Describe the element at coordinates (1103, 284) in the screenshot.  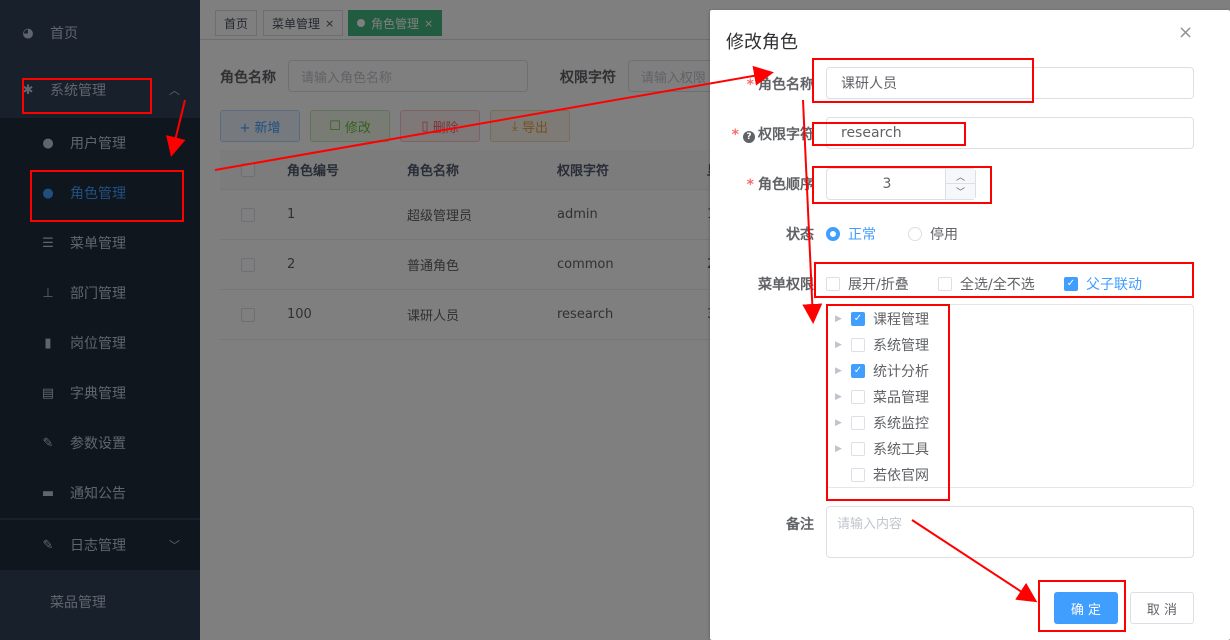
I see `parent-child-link-checkbox: ✓ 父子联动` at that location.